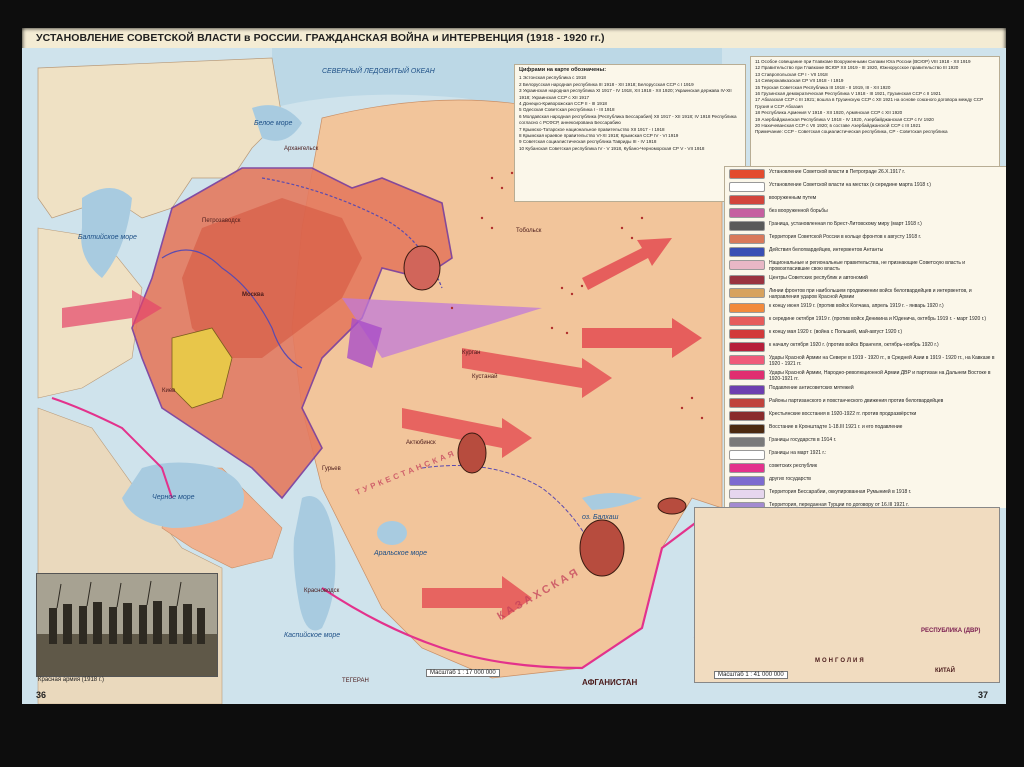 The width and height of the screenshot is (1024, 767). Describe the element at coordinates (221, 221) in the screenshot. I see `label-petrozavodsk: Петрозаводск` at that location.